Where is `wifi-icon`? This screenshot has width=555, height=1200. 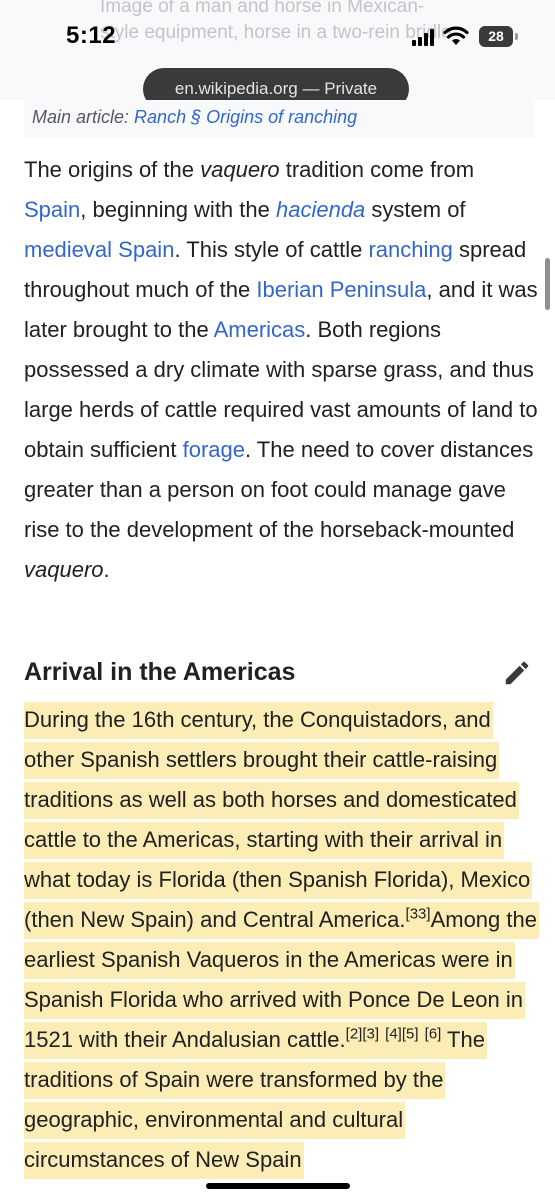
wifi-icon is located at coordinates (456, 35).